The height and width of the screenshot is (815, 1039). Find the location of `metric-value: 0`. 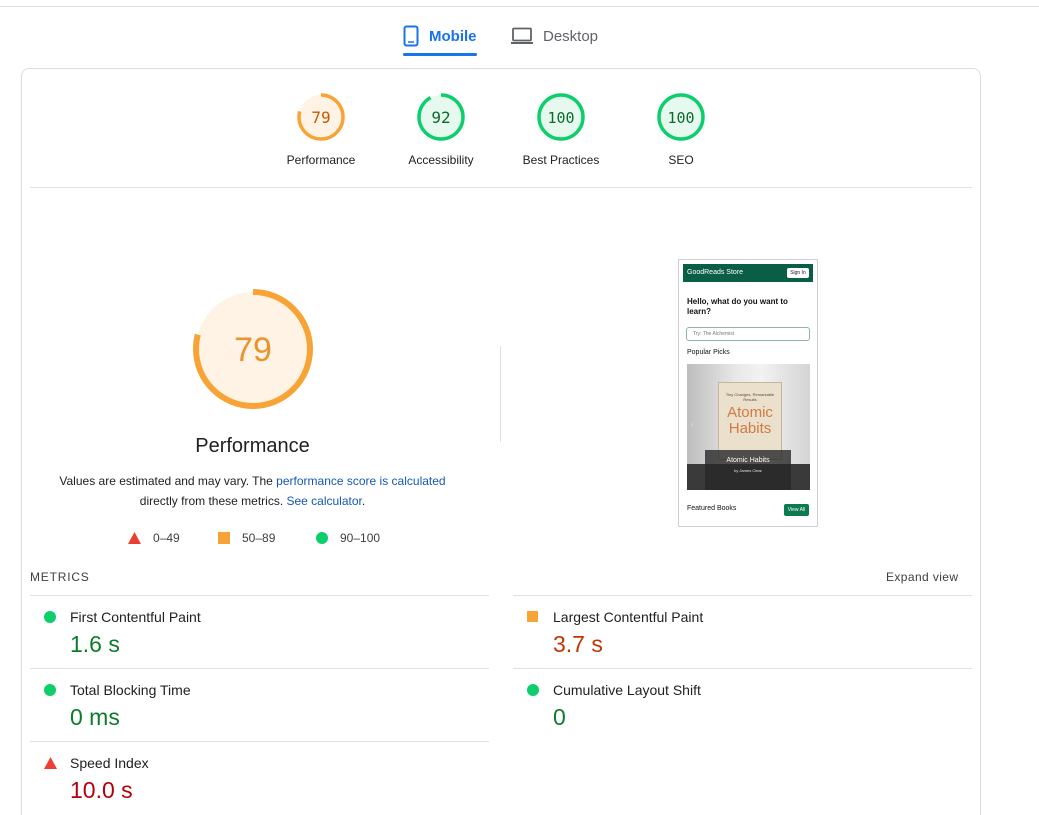

metric-value: 0 is located at coordinates (559, 717).